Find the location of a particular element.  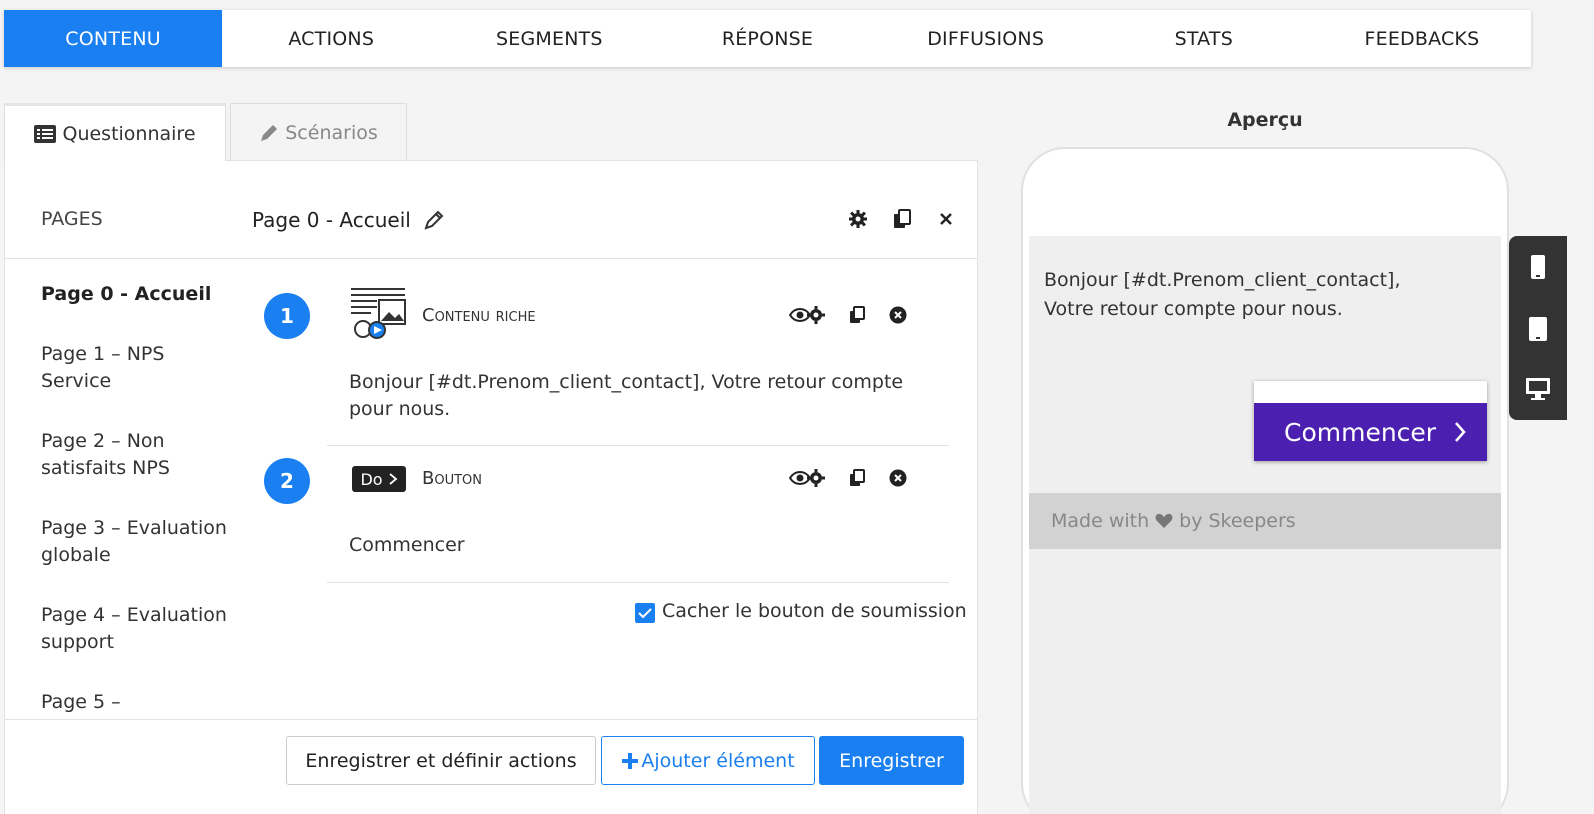

button-icon: Do is located at coordinates (379, 479).